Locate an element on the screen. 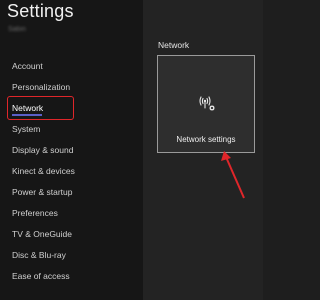 The width and height of the screenshot is (320, 300). sidebar-item-preferences: Preferences is located at coordinates (71, 213).